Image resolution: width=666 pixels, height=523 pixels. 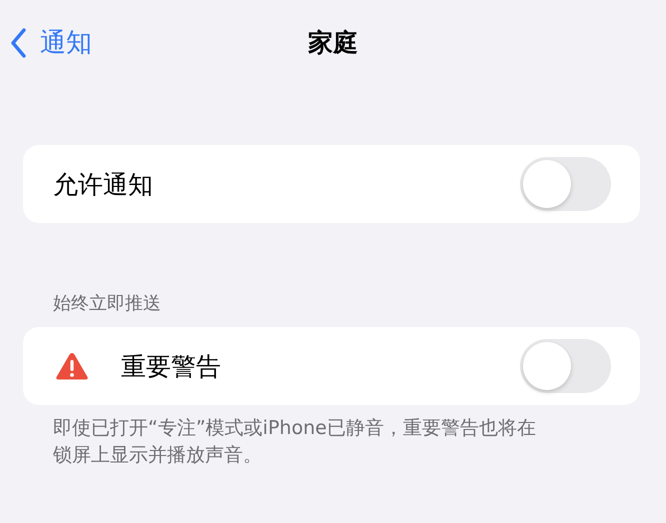 What do you see at coordinates (51, 42) in the screenshot?
I see `back-button: 通知` at bounding box center [51, 42].